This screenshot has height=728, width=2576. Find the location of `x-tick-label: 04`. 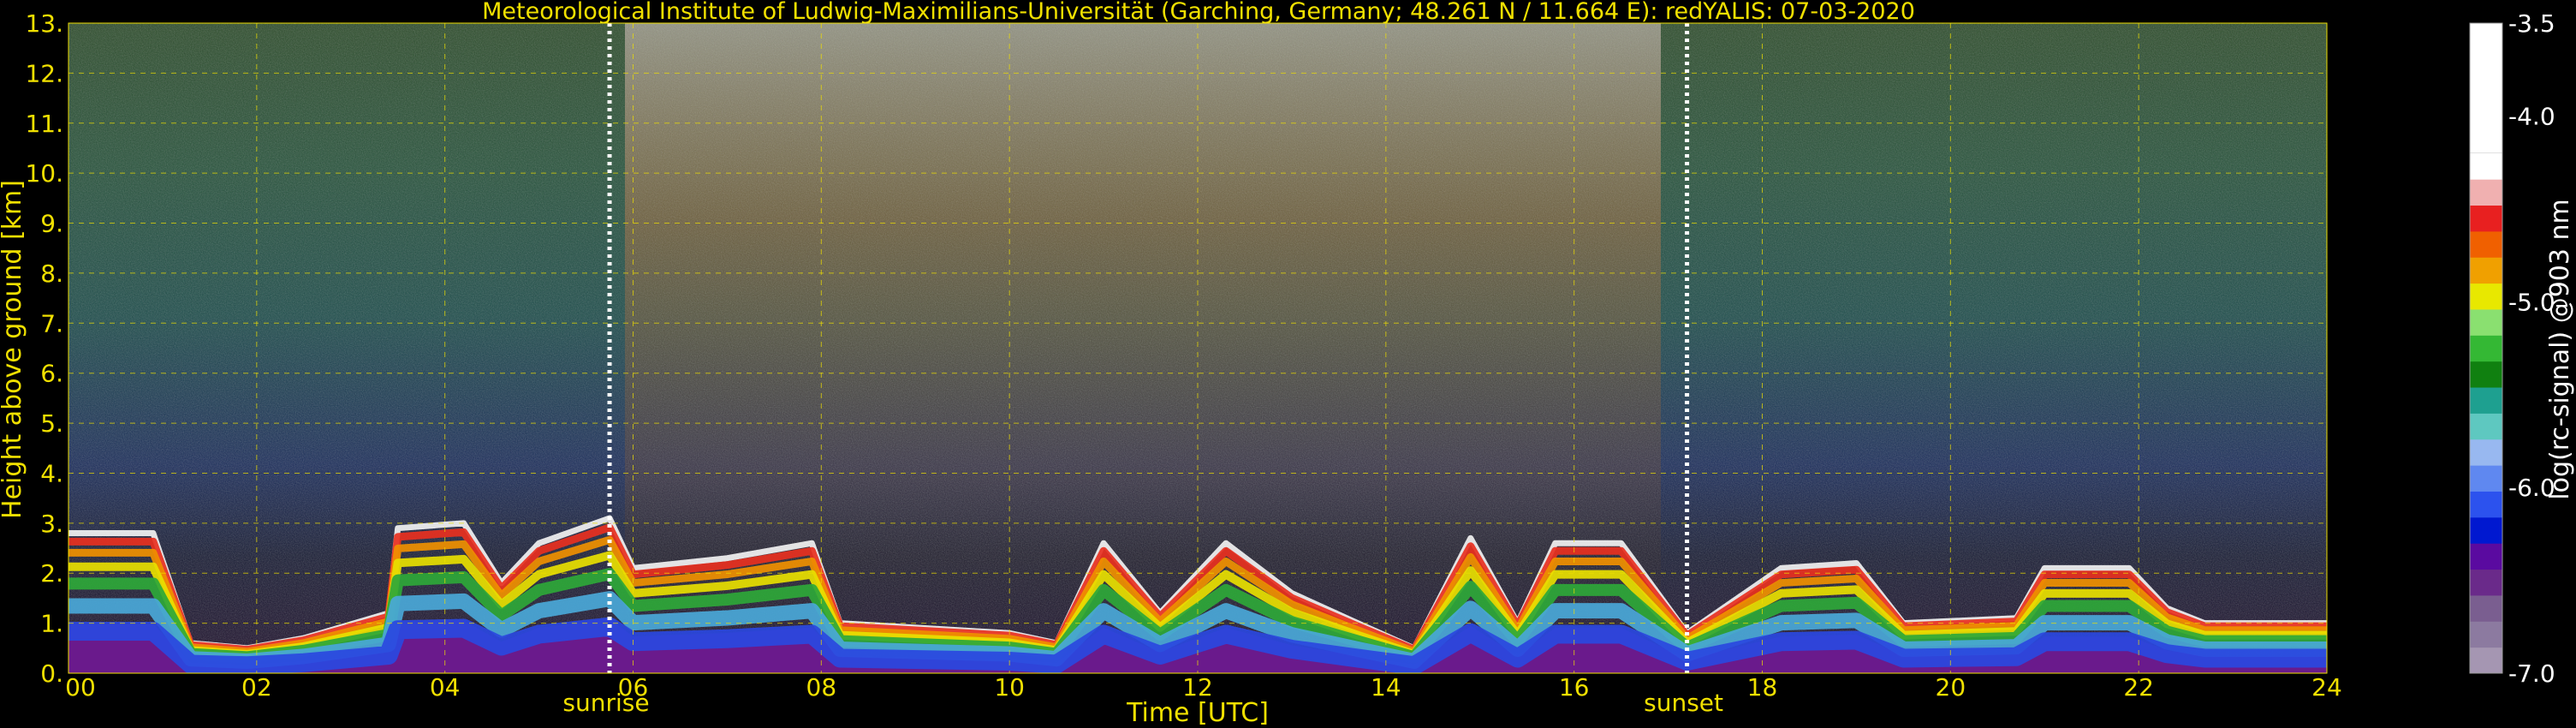

x-tick-label: 04 is located at coordinates (446, 687).